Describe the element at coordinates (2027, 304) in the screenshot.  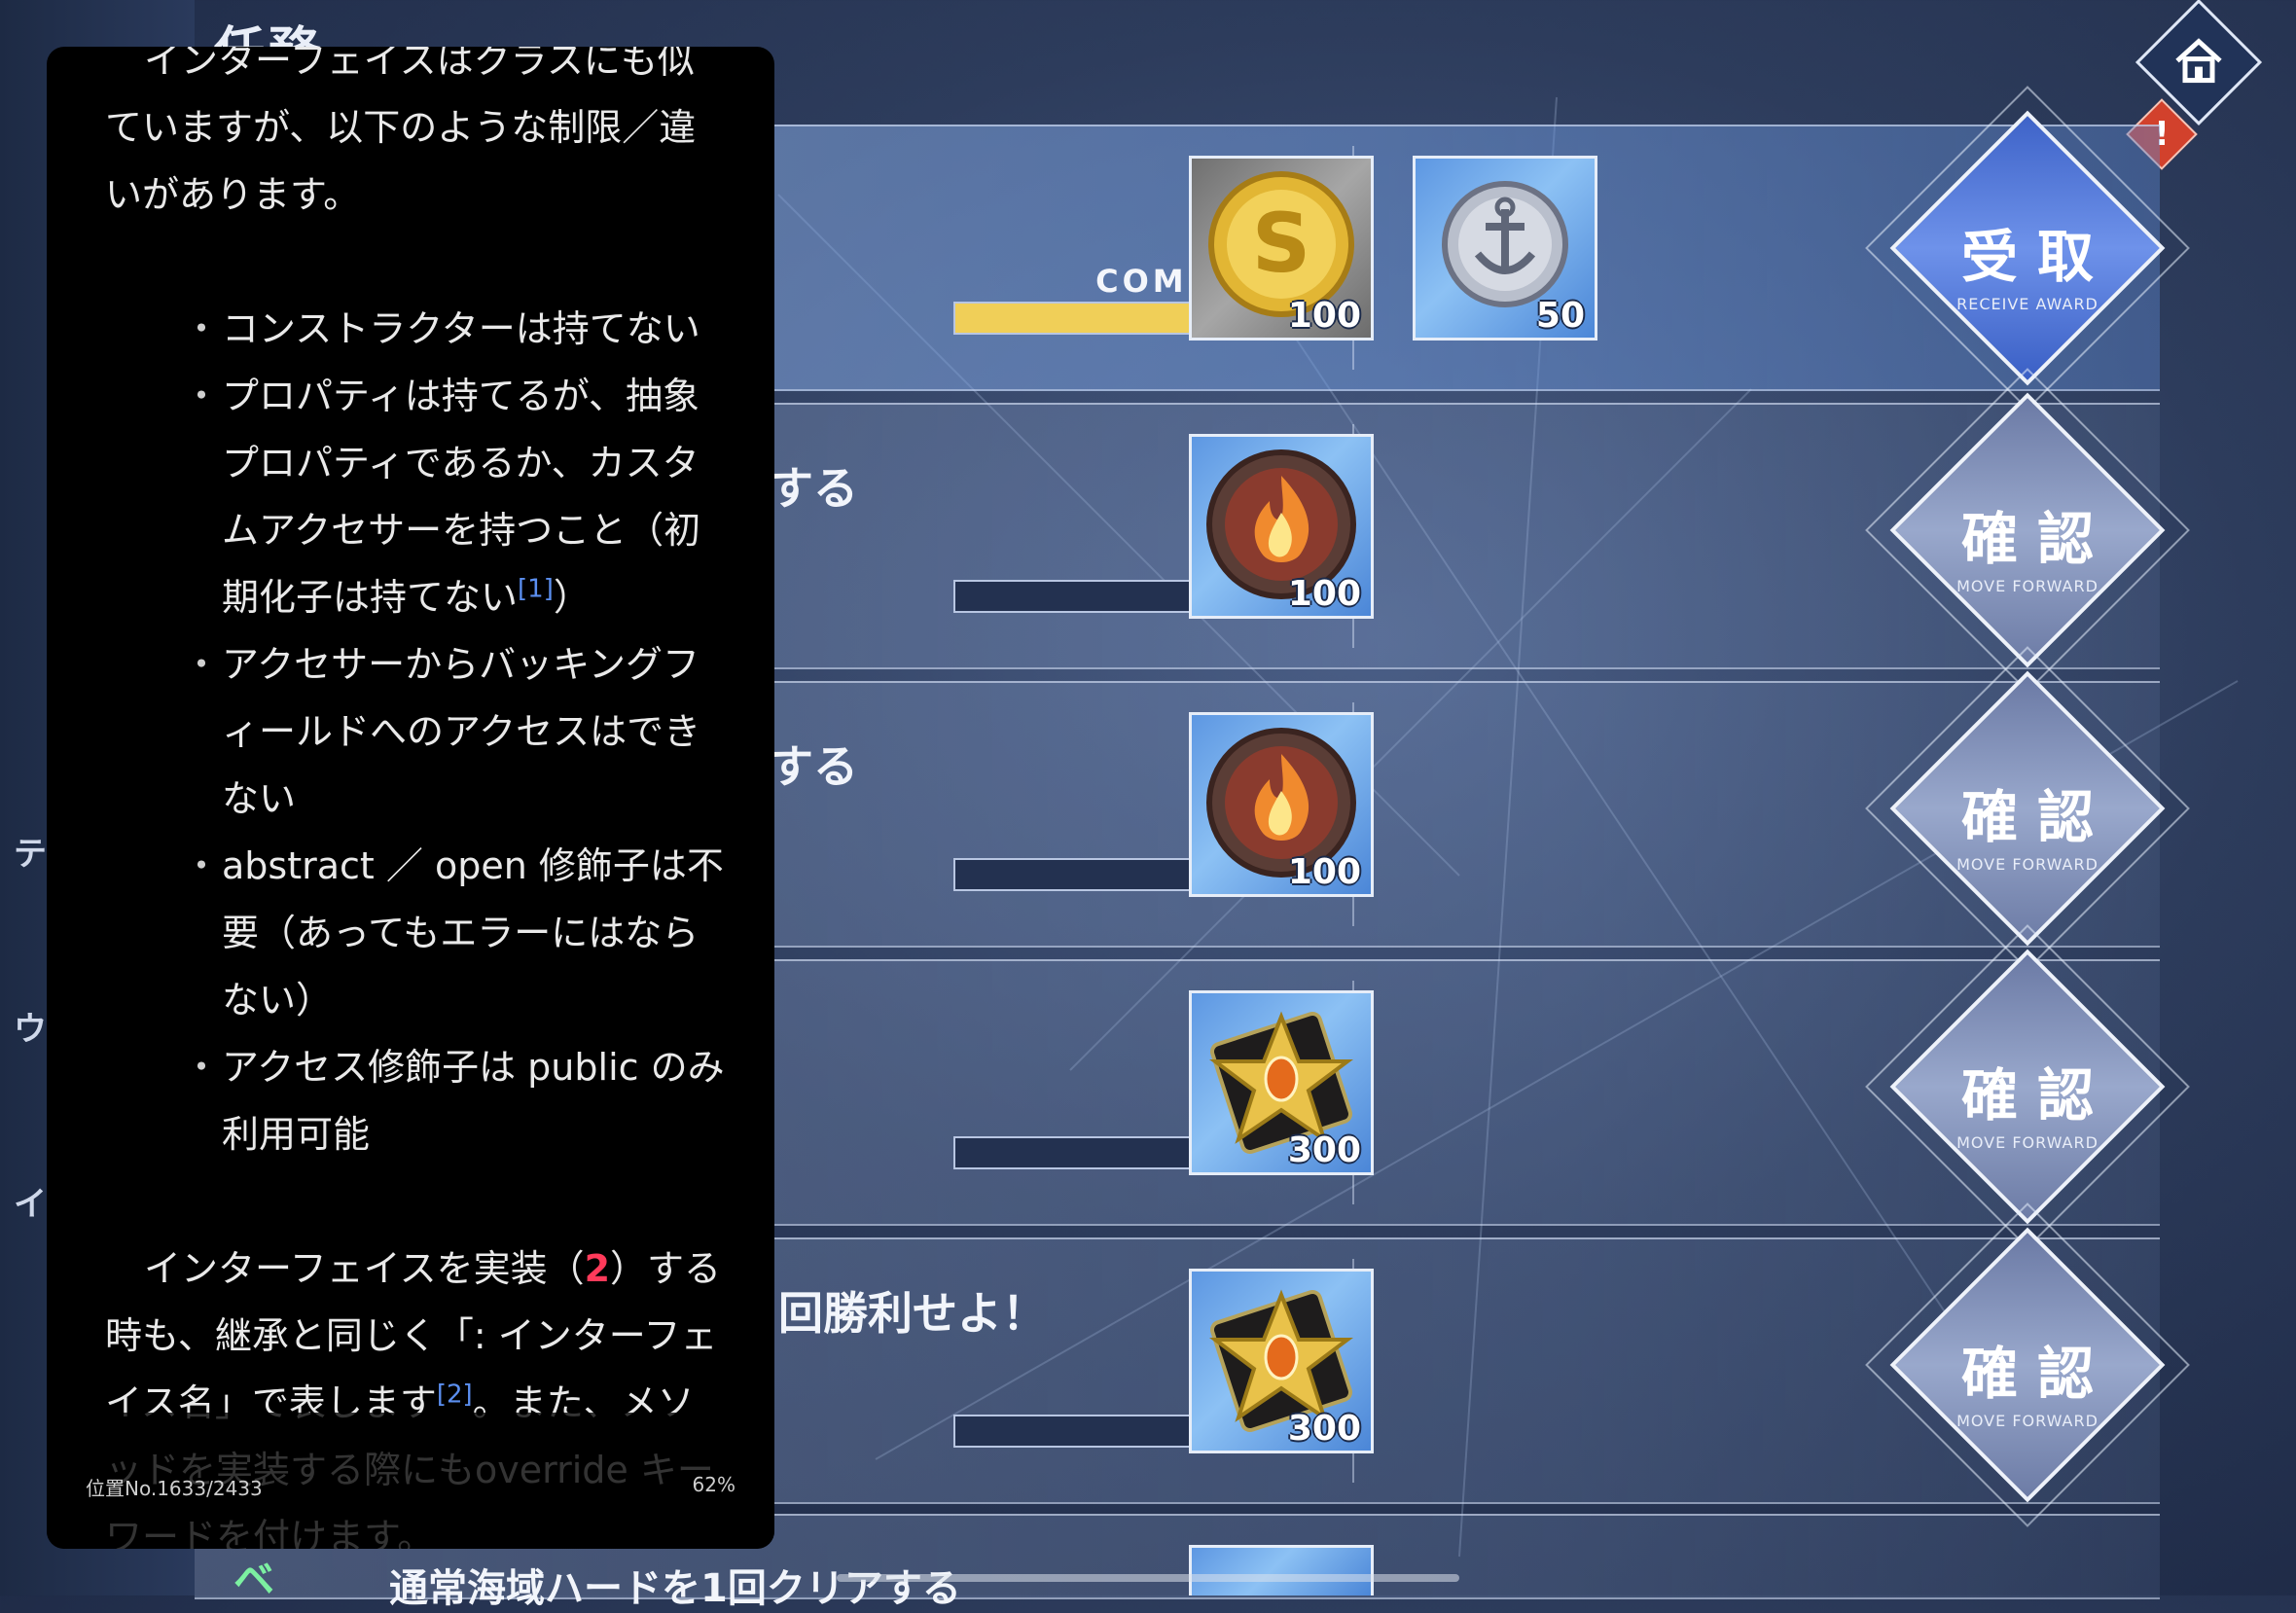
I see `button-sublabel: RECEIVE AWARD` at that location.